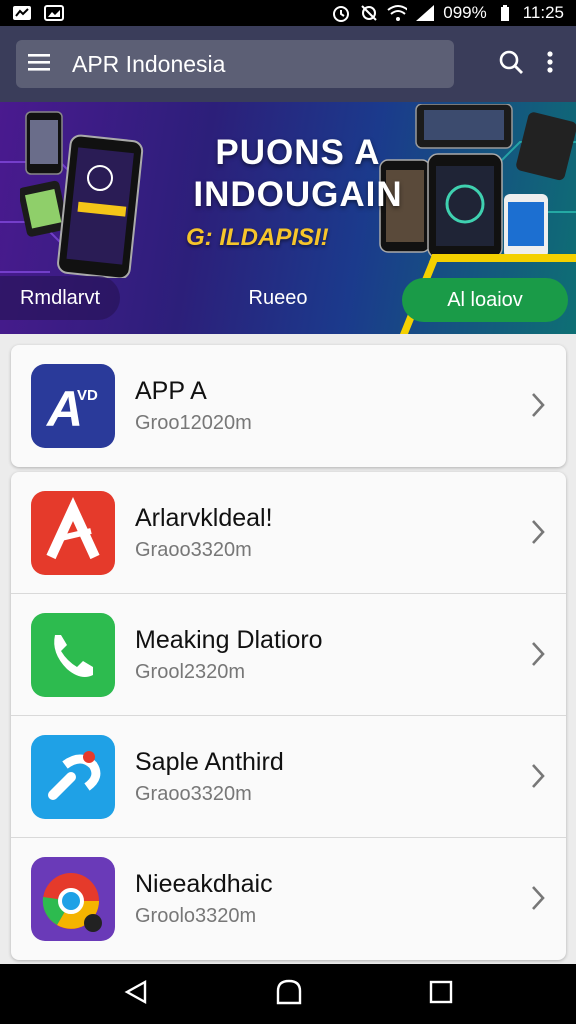 The width and height of the screenshot is (576, 1024). Describe the element at coordinates (60, 298) in the screenshot. I see `banner-tab-left: Rmdlarvt` at that location.